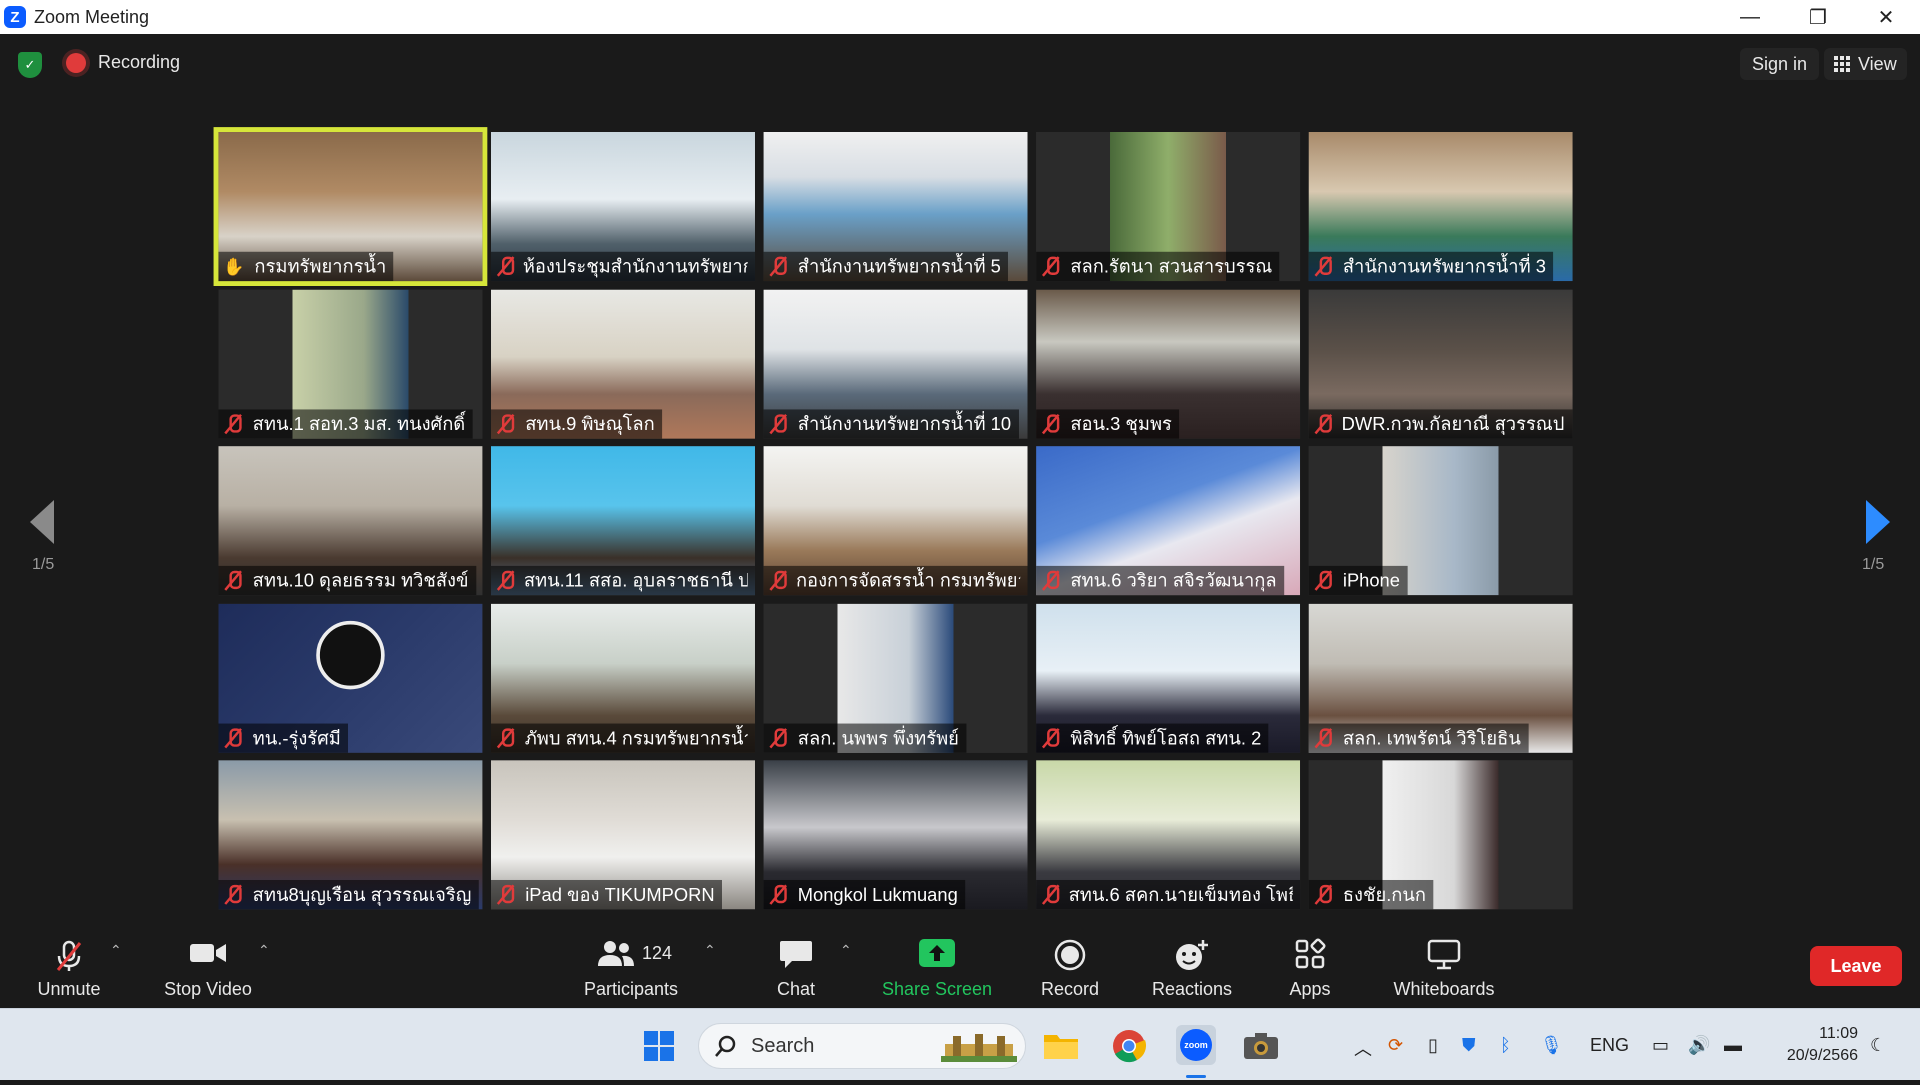 Image resolution: width=1920 pixels, height=1085 pixels. What do you see at coordinates (846, 950) in the screenshot?
I see `chat-options-caret-icon: ⌃` at bounding box center [846, 950].